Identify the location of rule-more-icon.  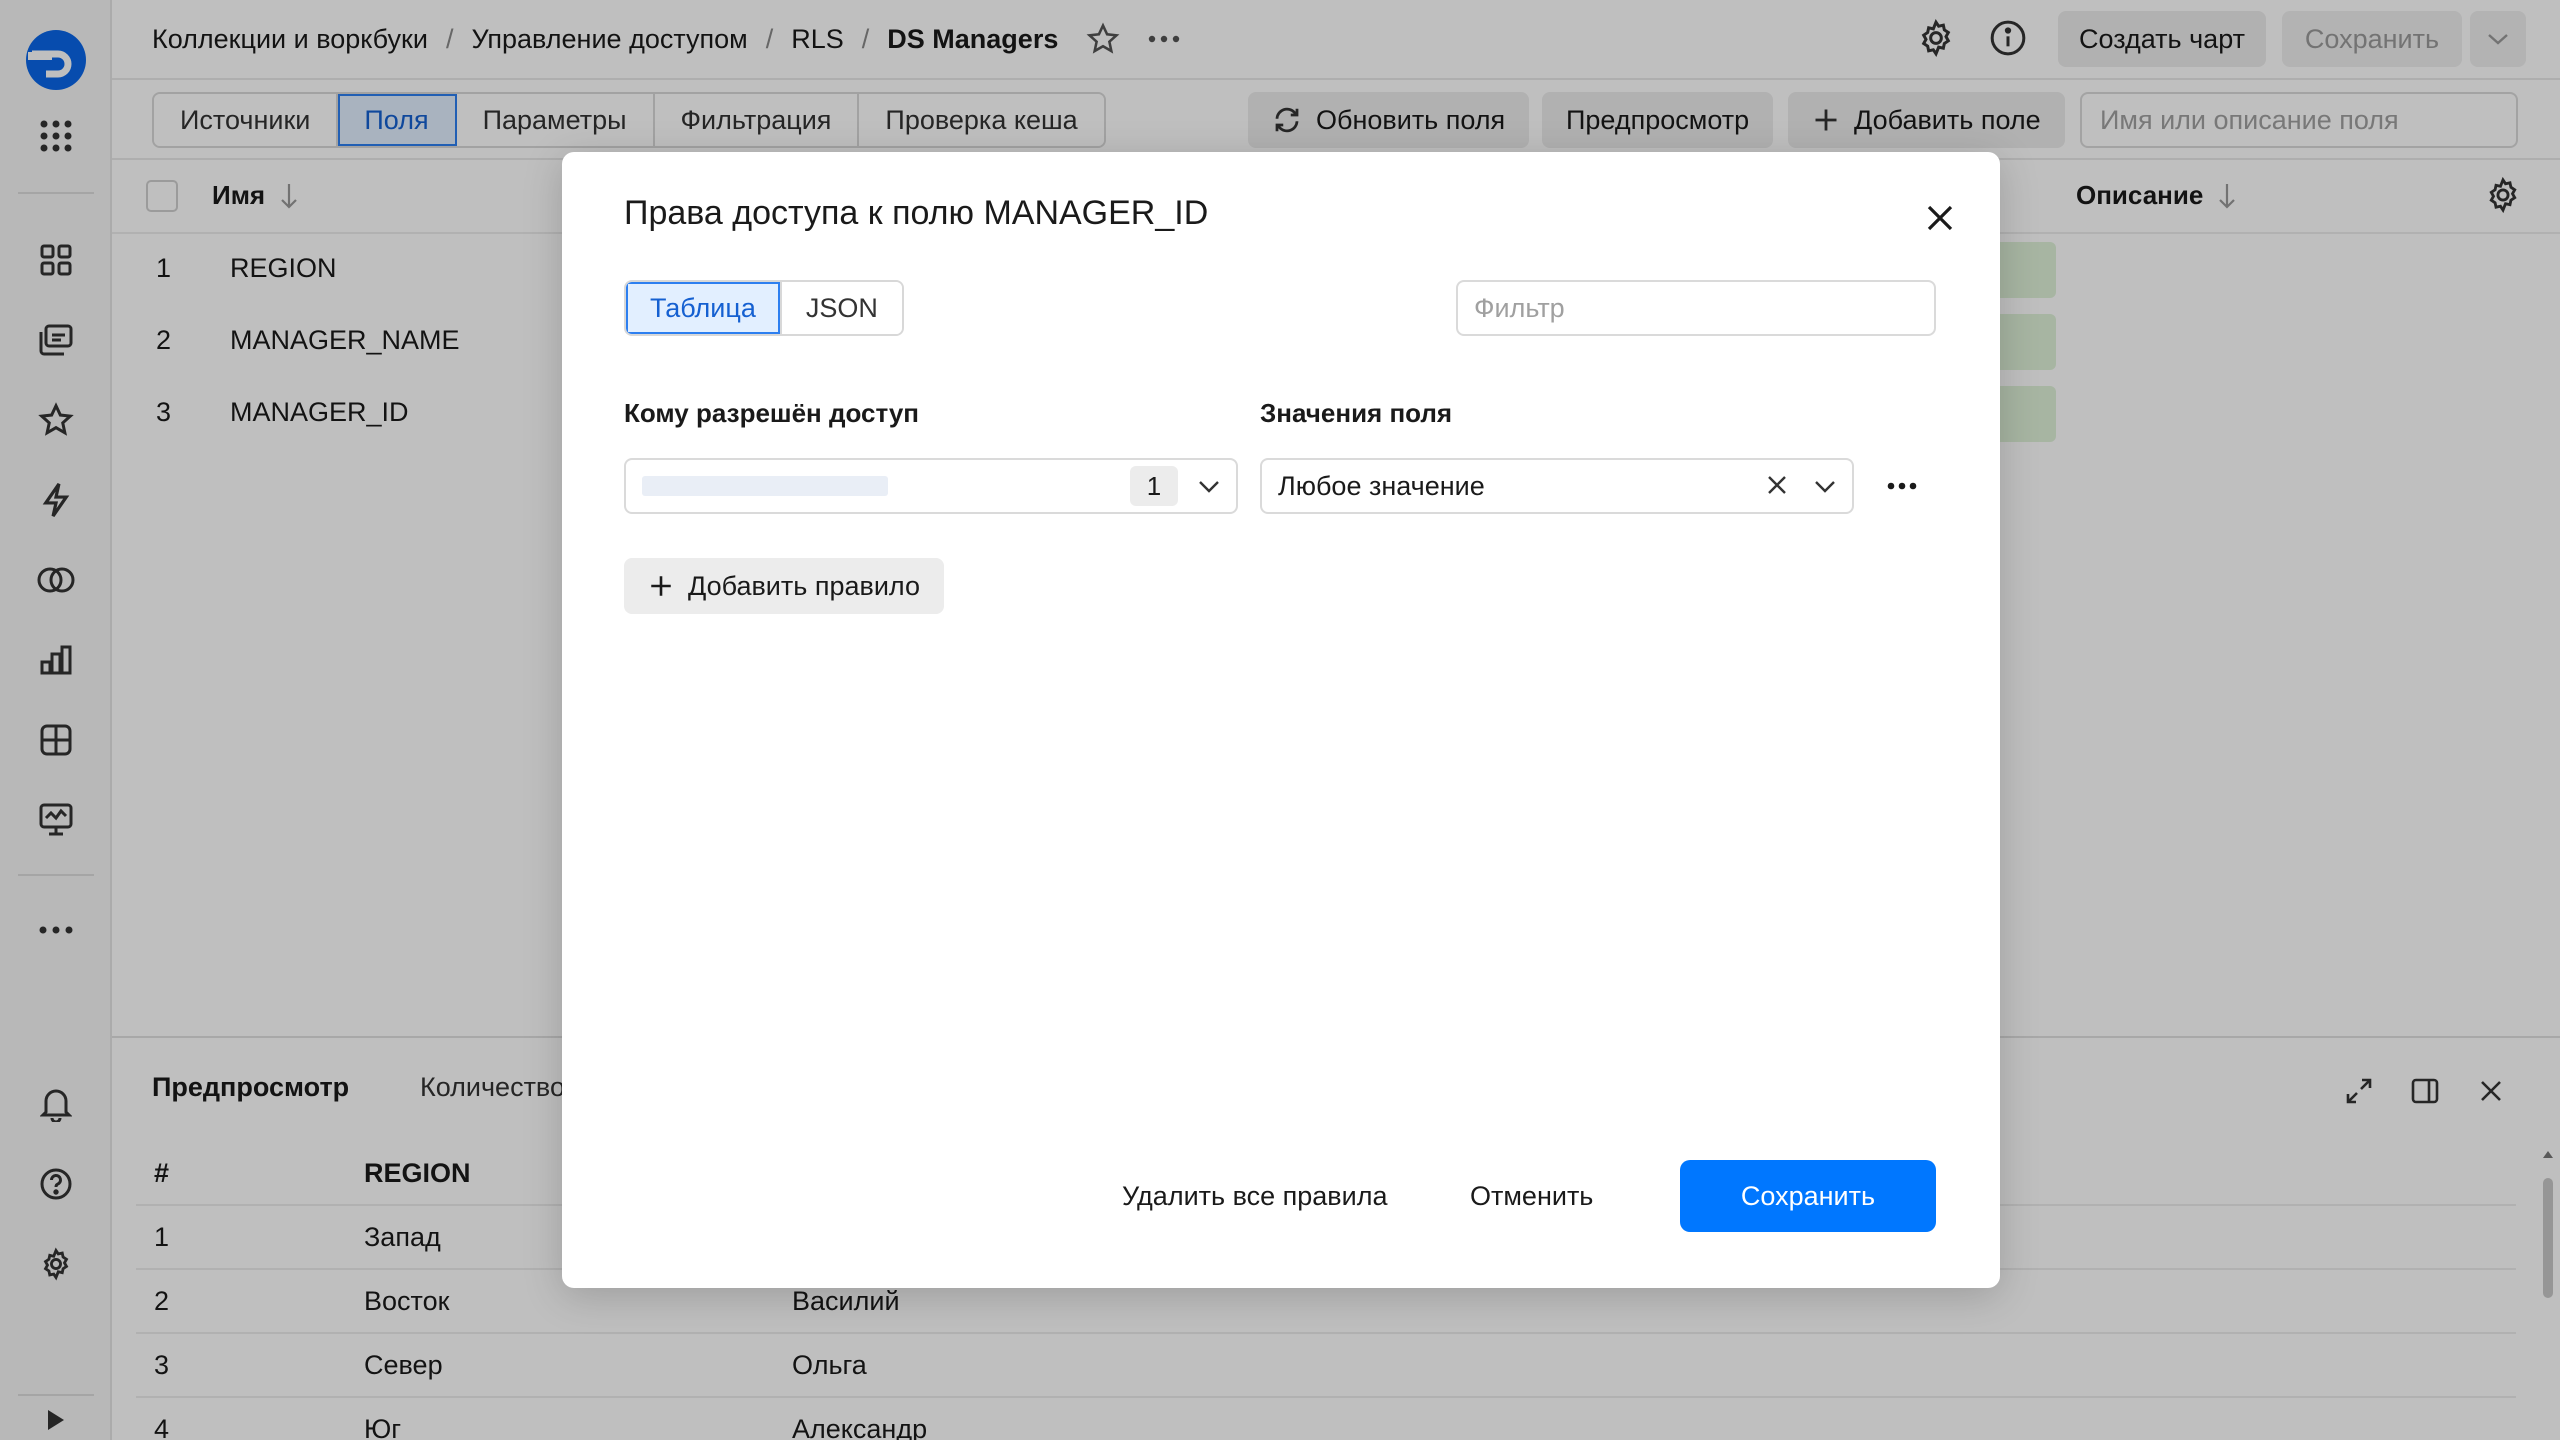
(1902, 486).